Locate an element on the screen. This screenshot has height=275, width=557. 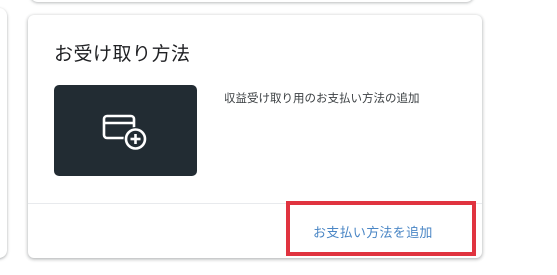
add-payment-method-tile is located at coordinates (125, 130).